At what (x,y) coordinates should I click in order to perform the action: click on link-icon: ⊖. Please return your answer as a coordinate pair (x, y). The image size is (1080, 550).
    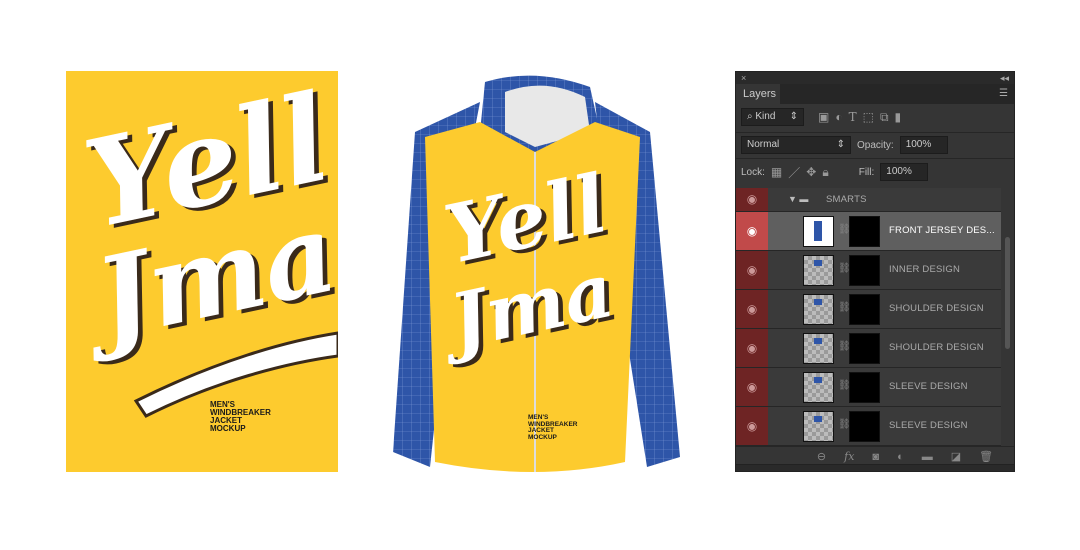
    Looking at the image, I should click on (821, 456).